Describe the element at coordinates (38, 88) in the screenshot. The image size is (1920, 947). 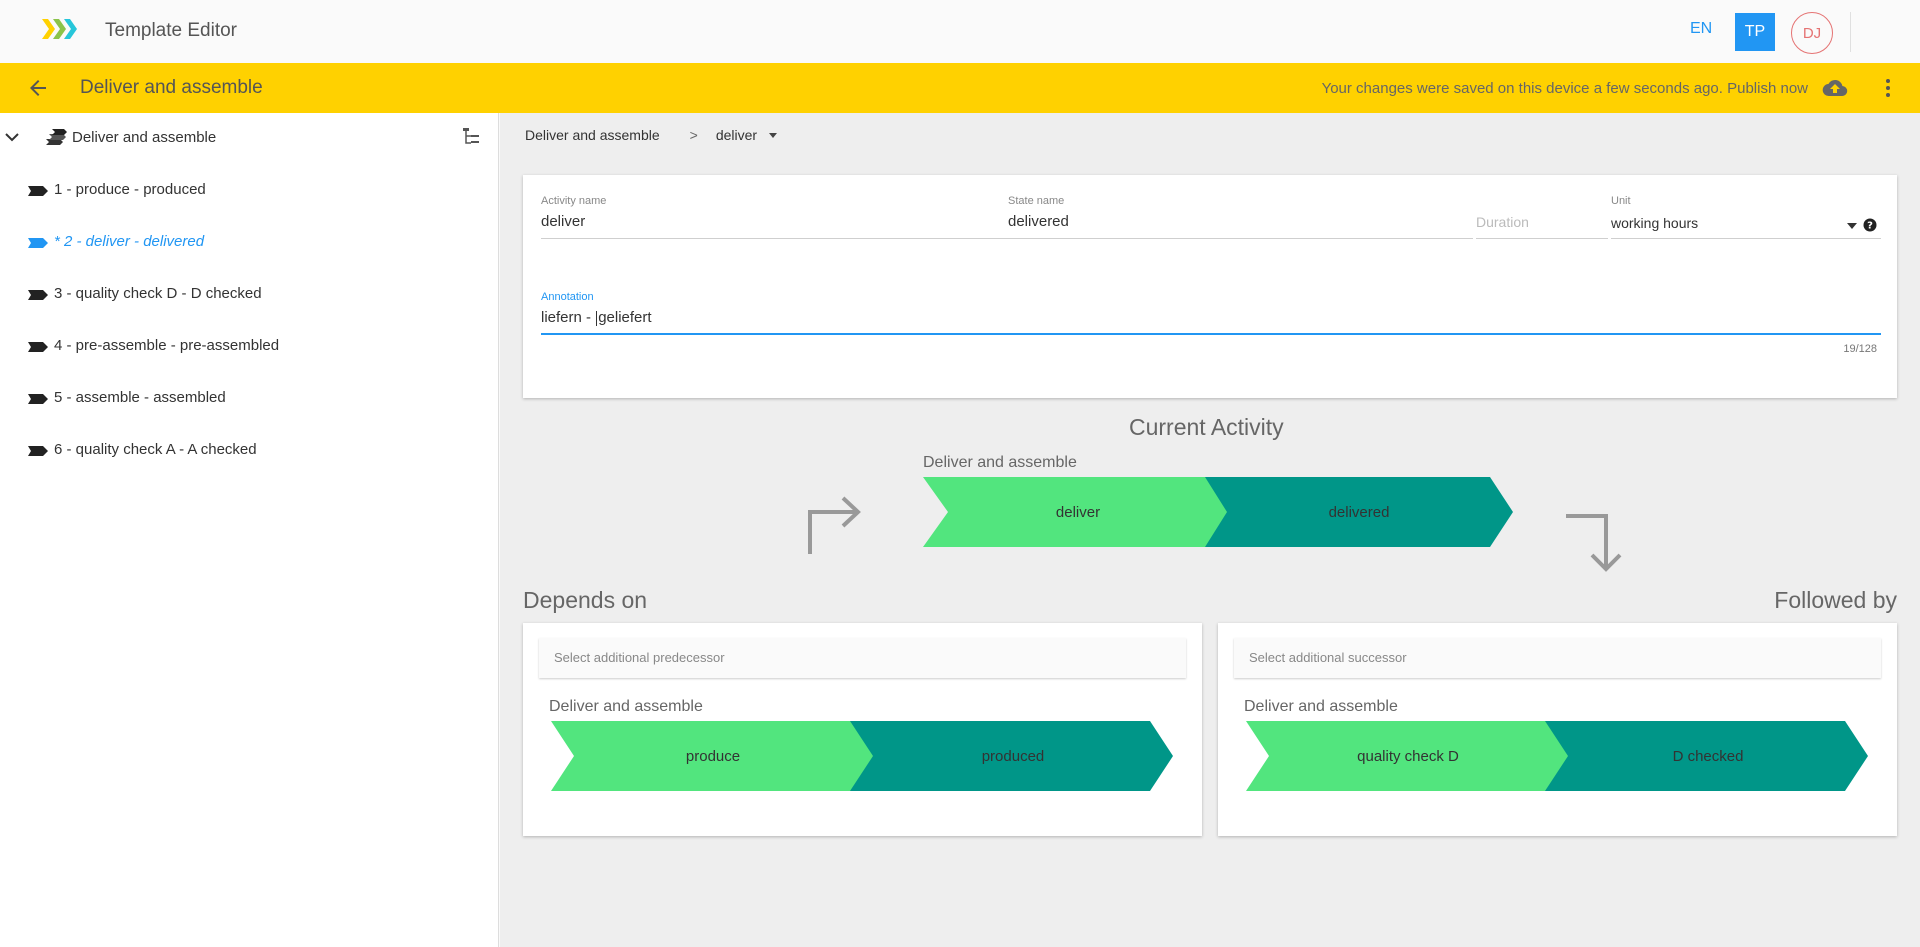
I see `arrow-back-icon` at that location.